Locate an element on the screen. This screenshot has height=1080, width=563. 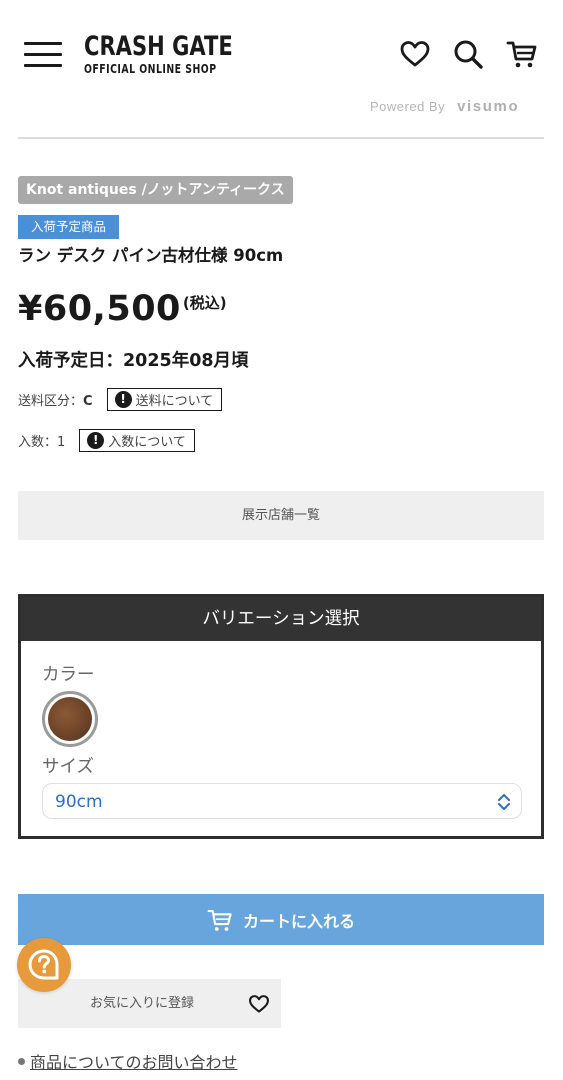
store-list-button: 展示店舗一覧 is located at coordinates (281, 515).